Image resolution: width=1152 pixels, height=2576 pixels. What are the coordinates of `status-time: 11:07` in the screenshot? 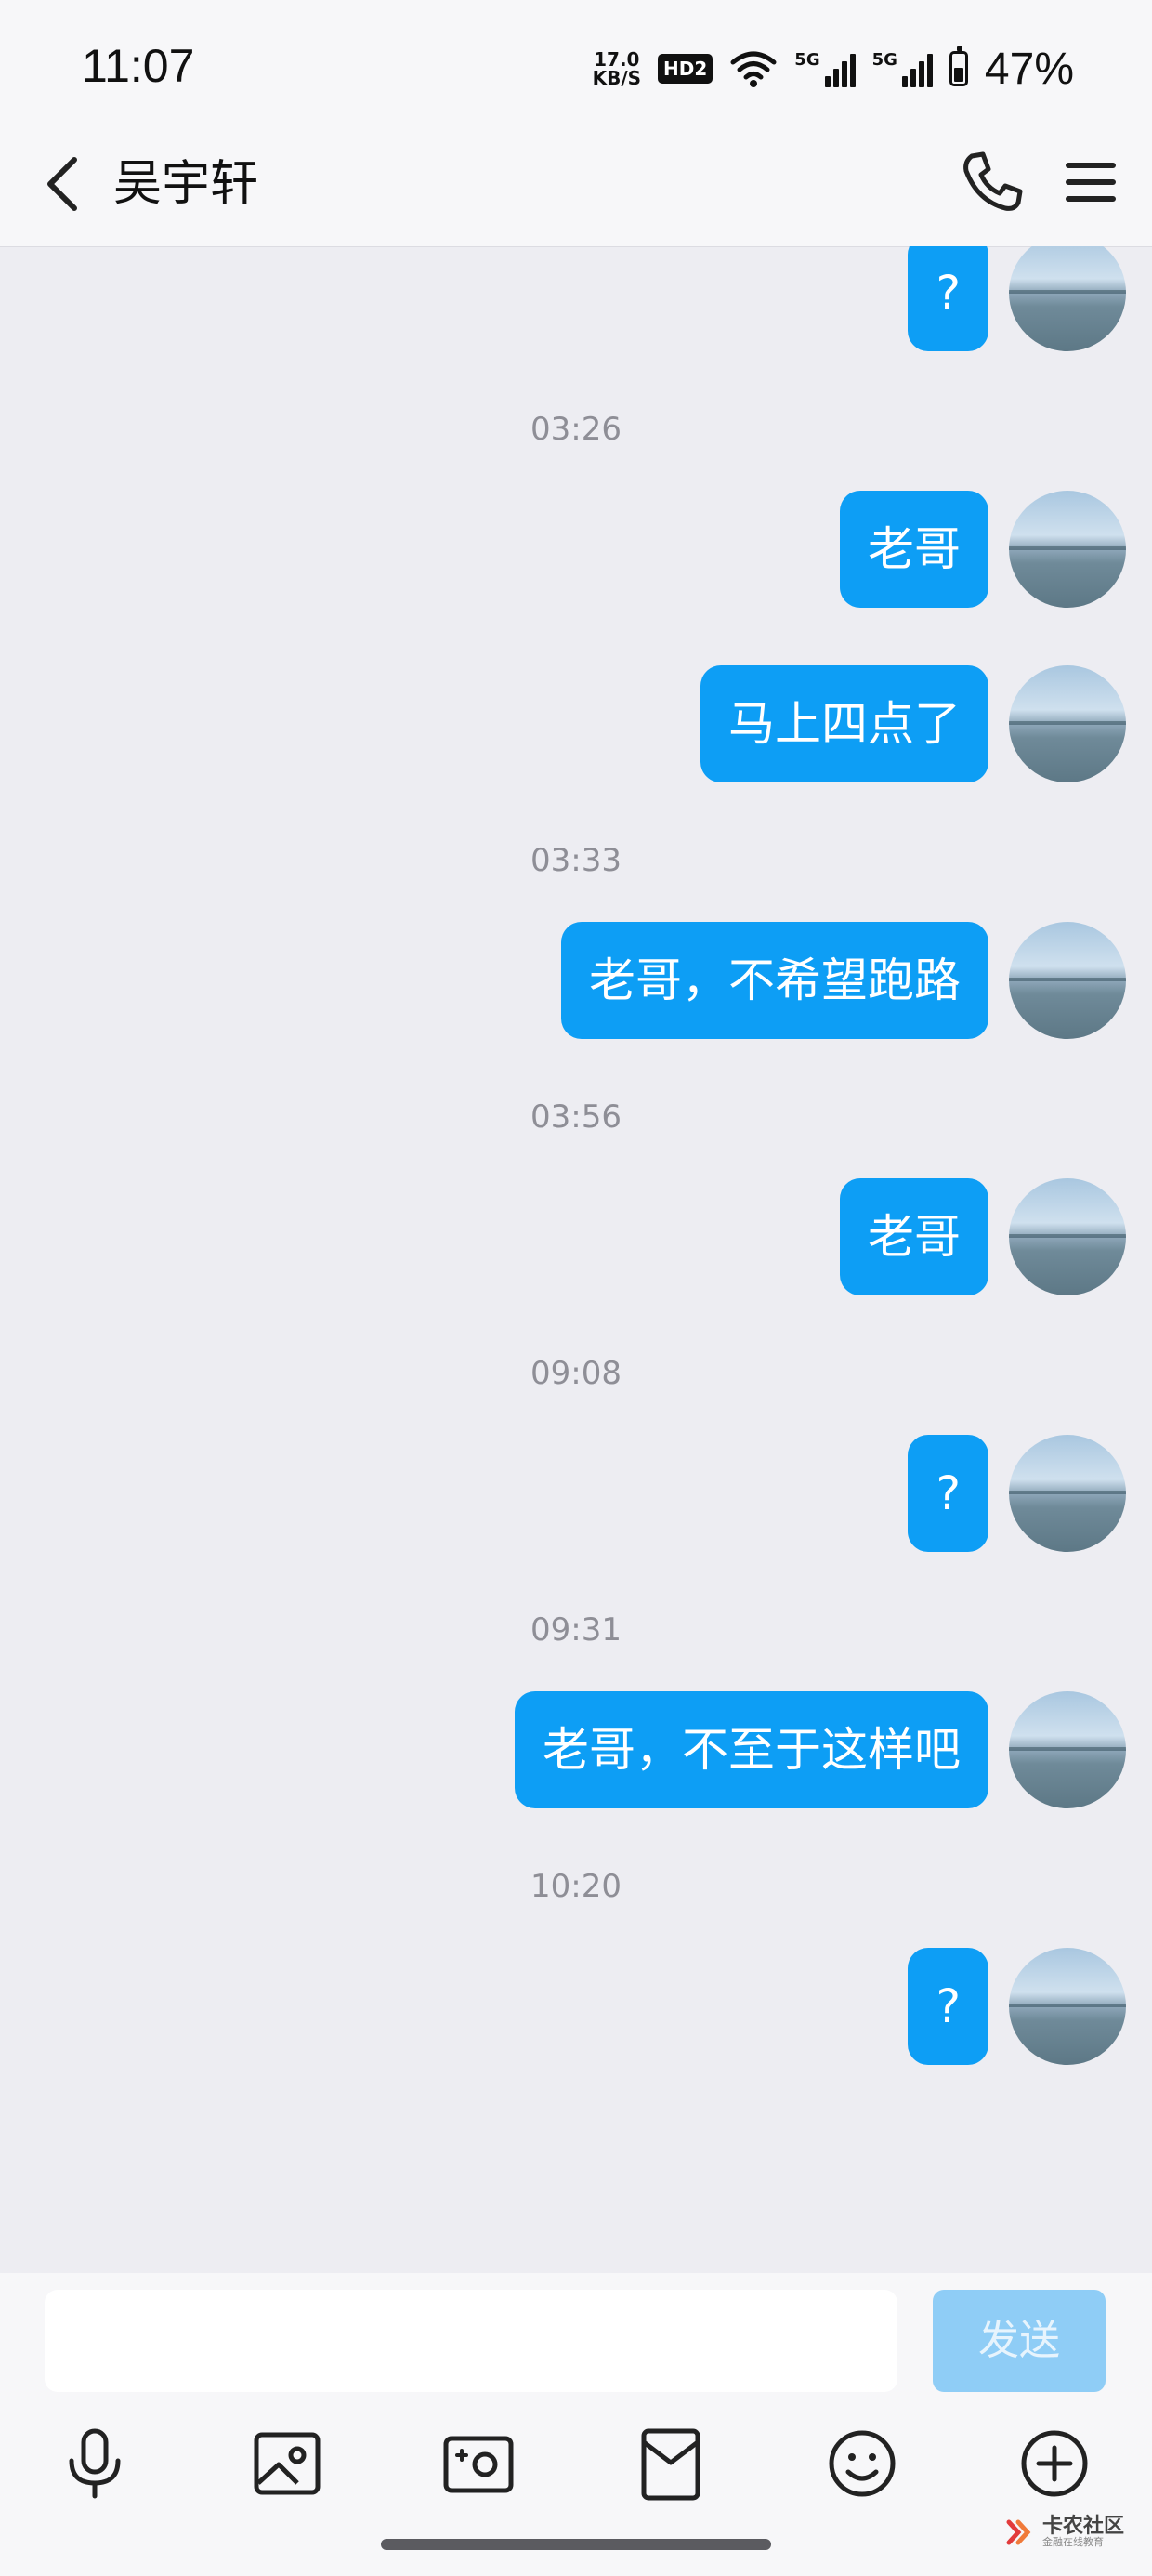 It's located at (138, 66).